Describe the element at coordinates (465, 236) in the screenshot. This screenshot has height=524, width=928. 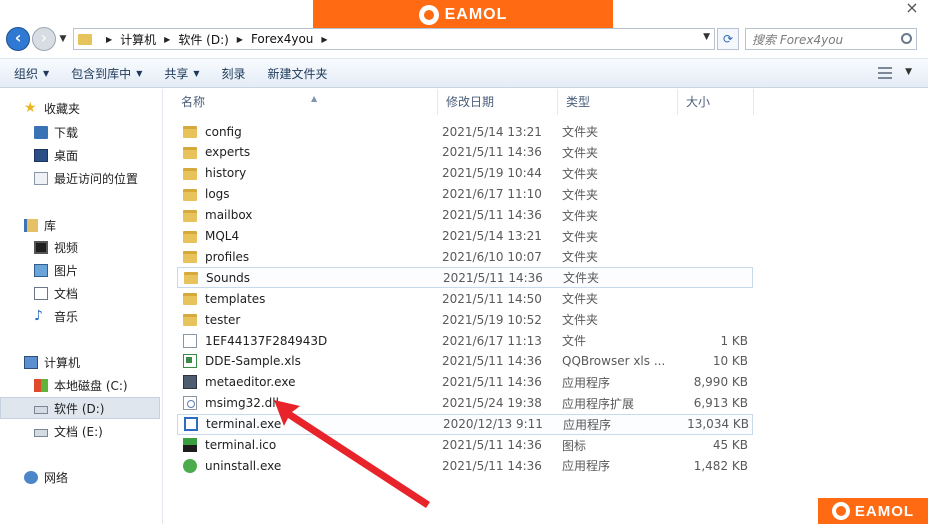
I see `file-row: MQL4 2021/5/14 13:21 文件夹` at that location.